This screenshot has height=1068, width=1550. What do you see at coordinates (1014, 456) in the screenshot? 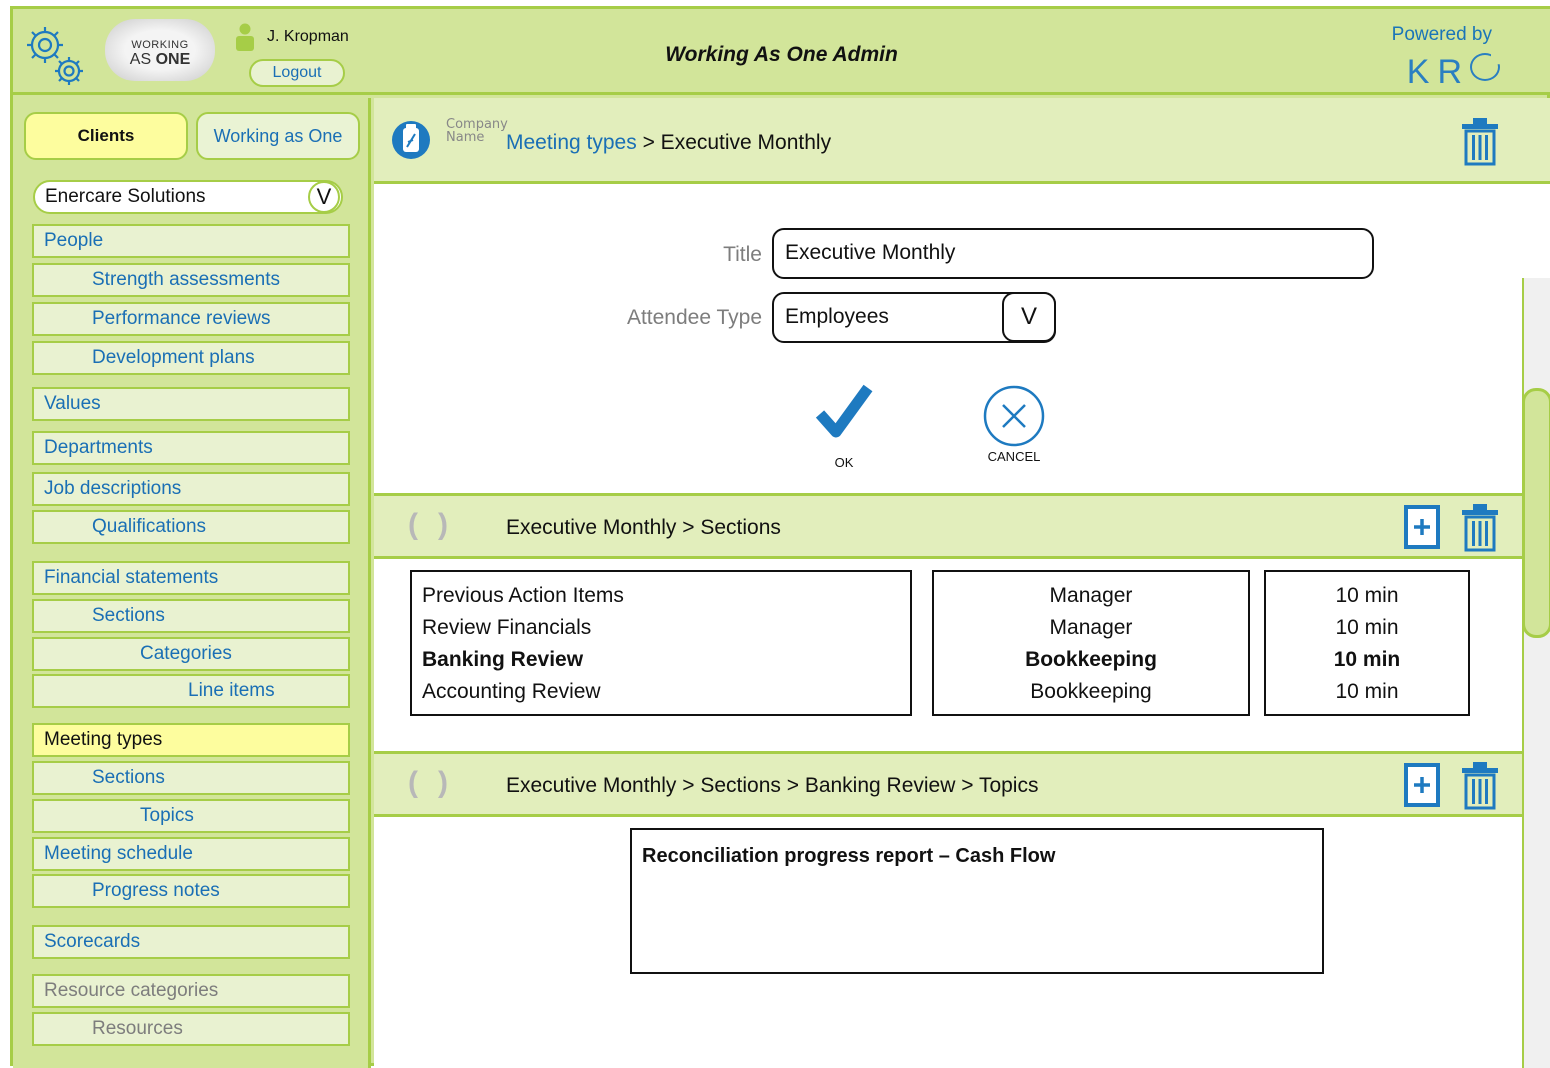
I see `cancel-label: CANCEL` at bounding box center [1014, 456].